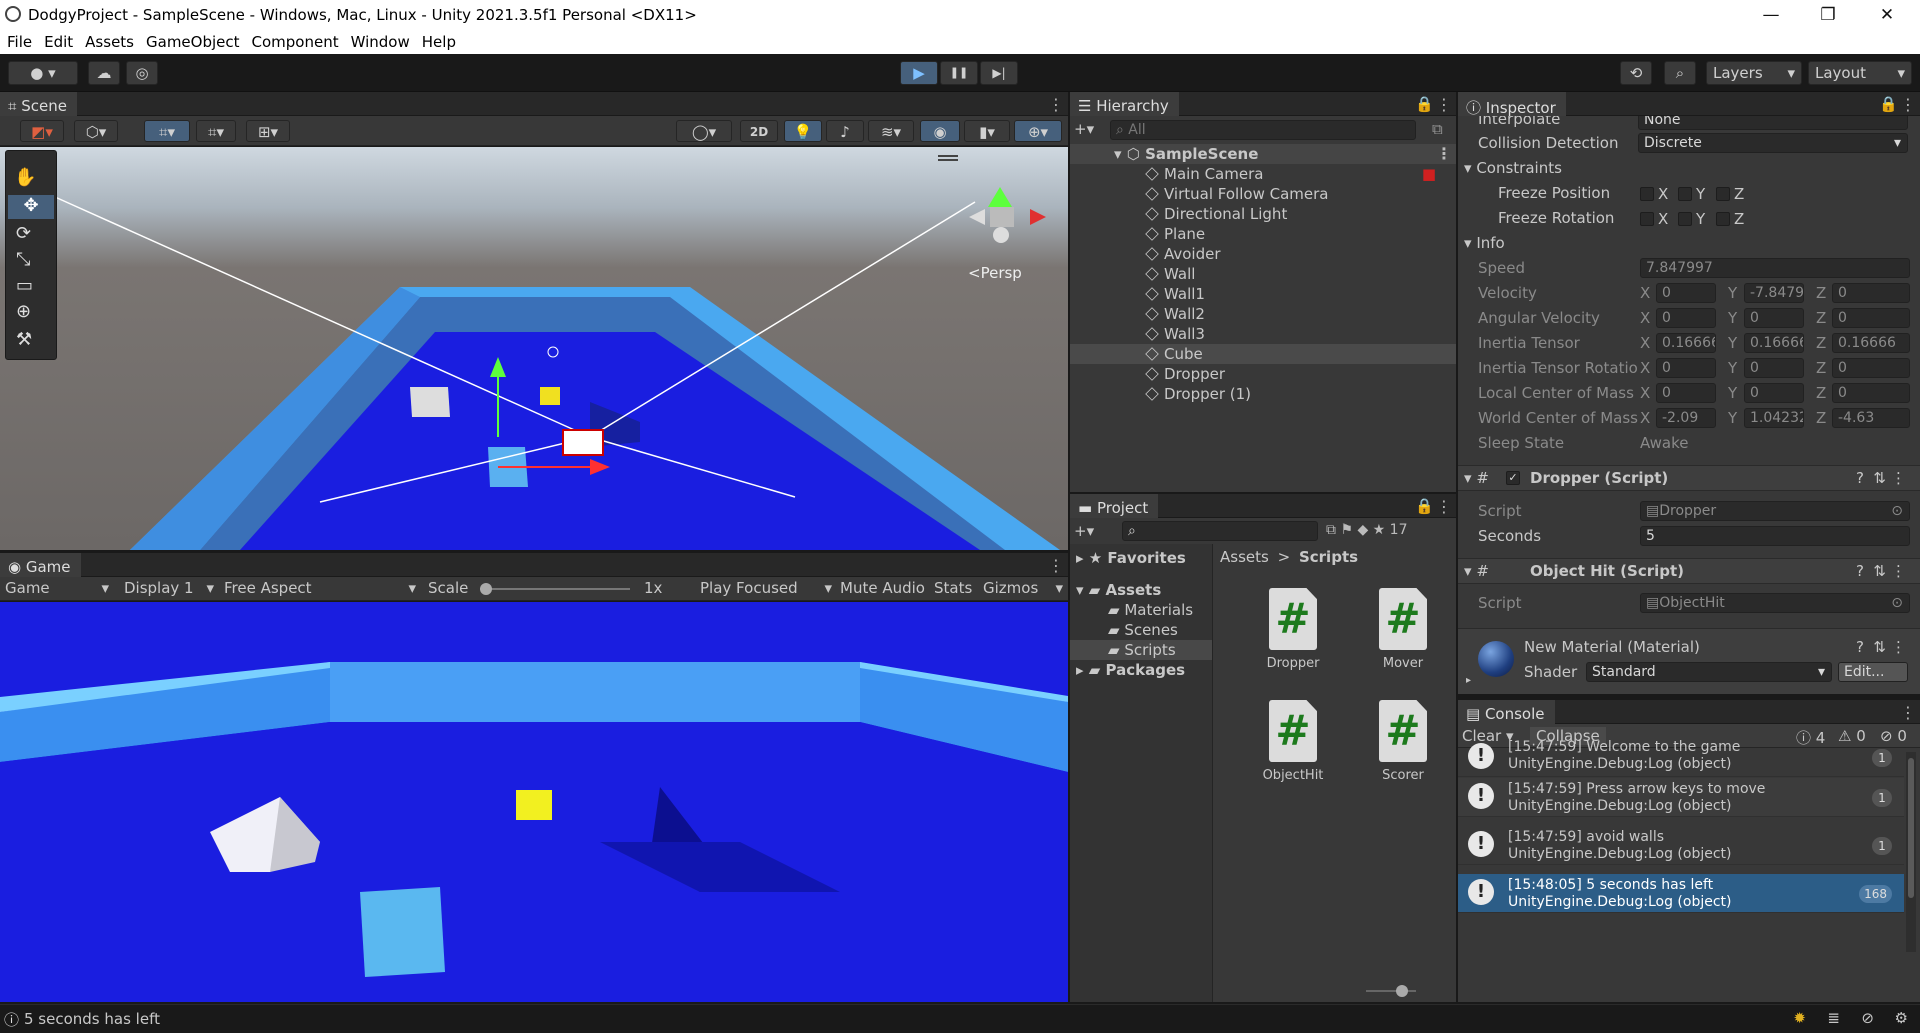 The height and width of the screenshot is (1033, 1920). I want to click on hierarchy-item: Plane, so click(1263, 234).